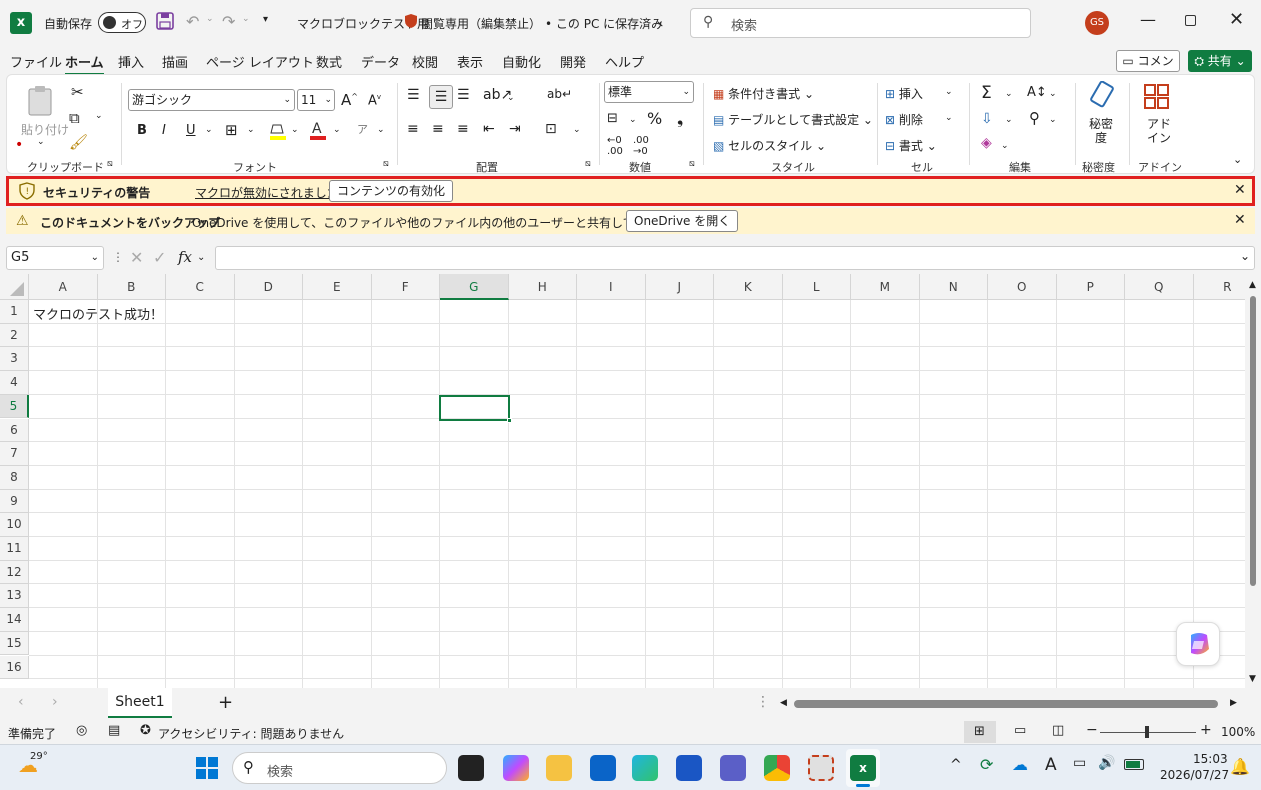  I want to click on sensitivity-icon, so click(1103, 95).